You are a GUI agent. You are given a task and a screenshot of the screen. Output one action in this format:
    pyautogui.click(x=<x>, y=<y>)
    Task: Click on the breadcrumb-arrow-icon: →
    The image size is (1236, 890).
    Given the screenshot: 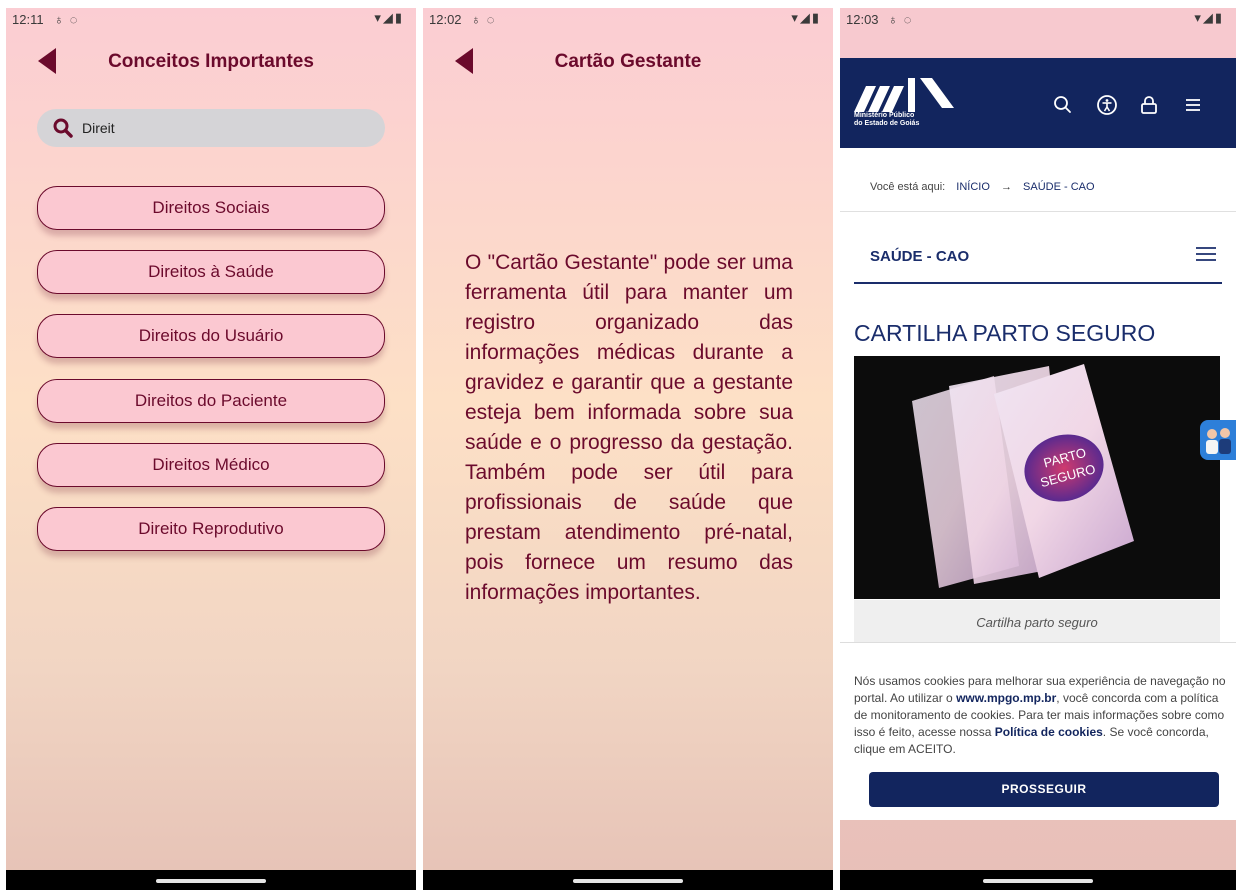 What is the action you would take?
    pyautogui.click(x=1006, y=187)
    